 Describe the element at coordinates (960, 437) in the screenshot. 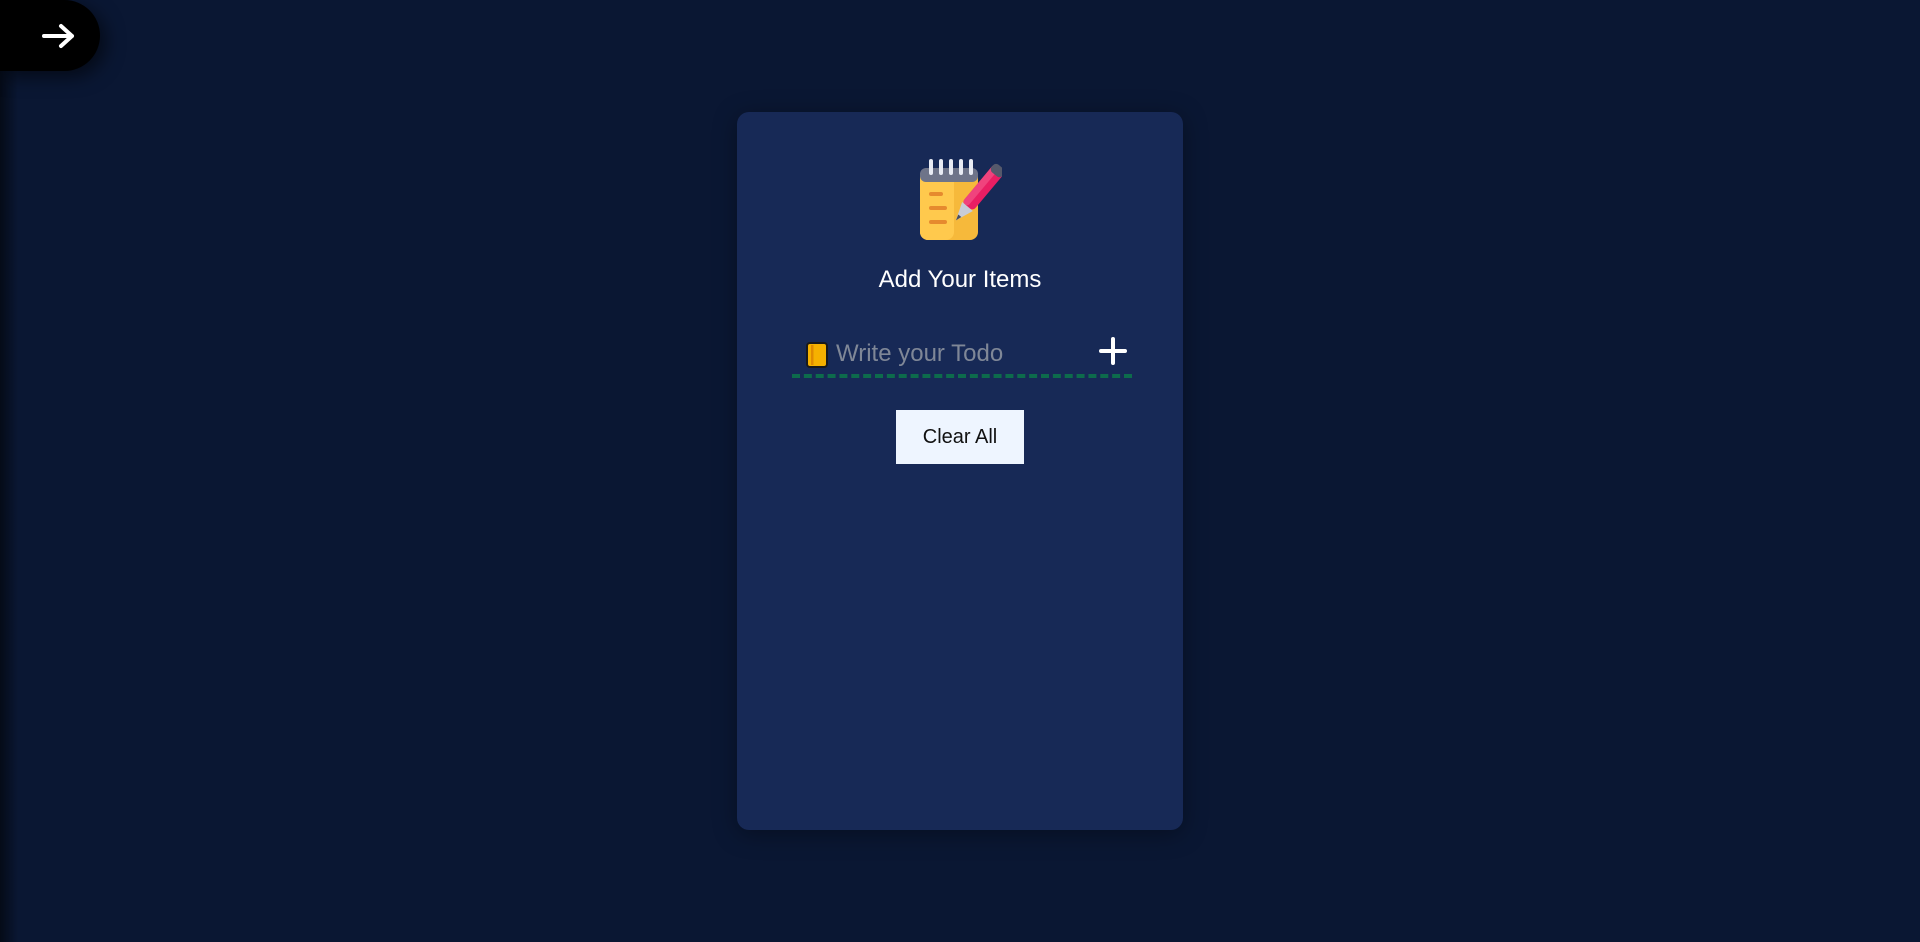

I see `clear-all-button: Clear All` at that location.